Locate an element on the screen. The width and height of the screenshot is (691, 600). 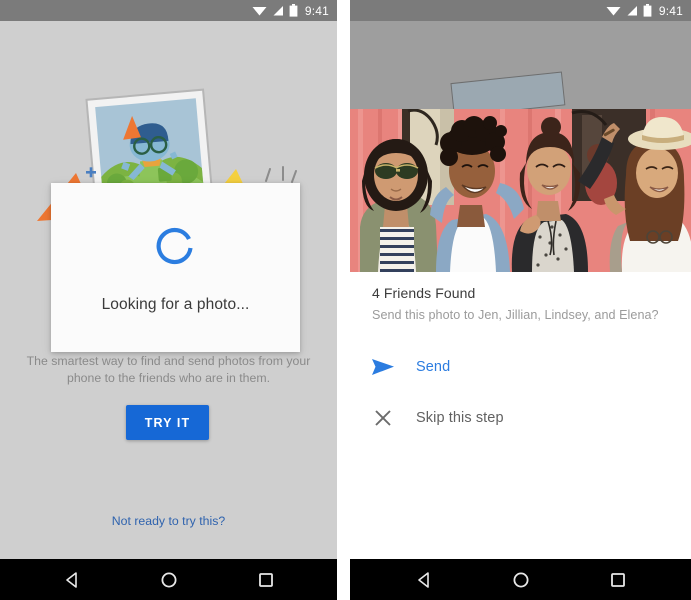
close-icon is located at coordinates (383, 418).